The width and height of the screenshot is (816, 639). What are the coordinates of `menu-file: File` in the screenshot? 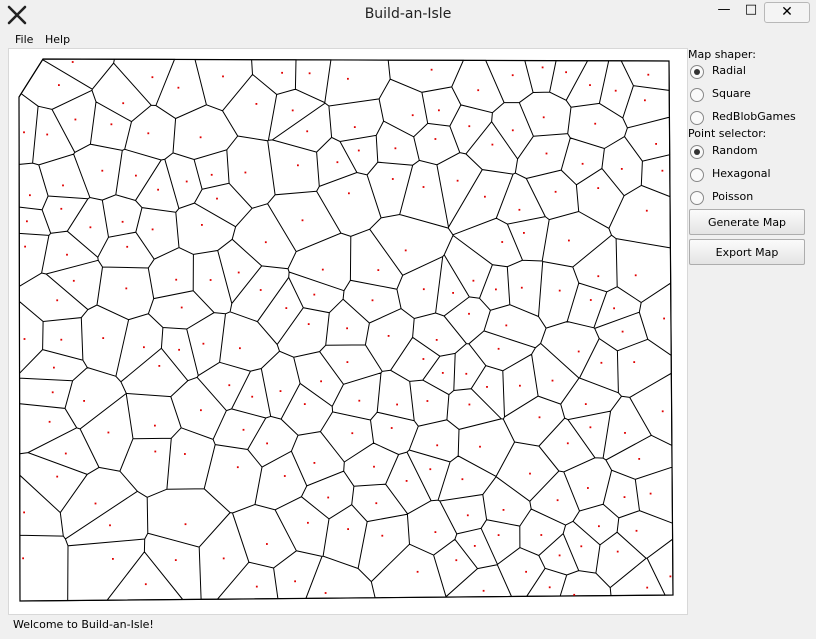 It's located at (24, 39).